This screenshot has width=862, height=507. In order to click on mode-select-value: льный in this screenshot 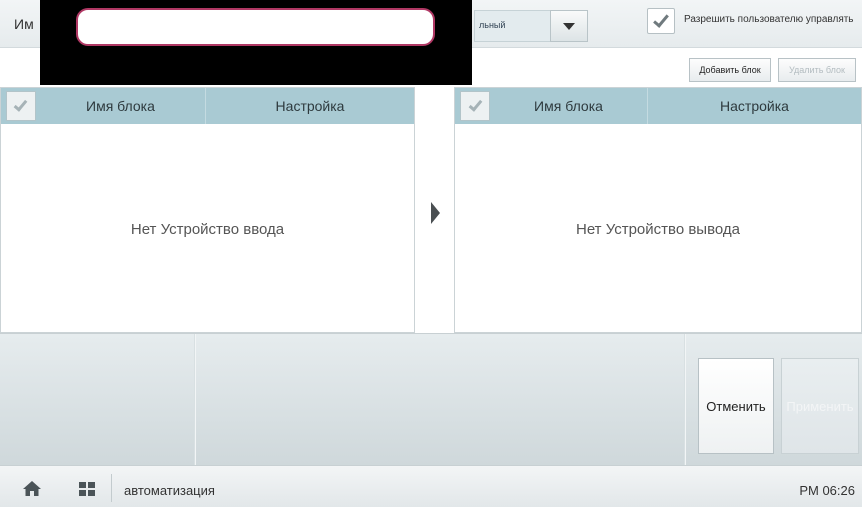, I will do `click(513, 26)`.